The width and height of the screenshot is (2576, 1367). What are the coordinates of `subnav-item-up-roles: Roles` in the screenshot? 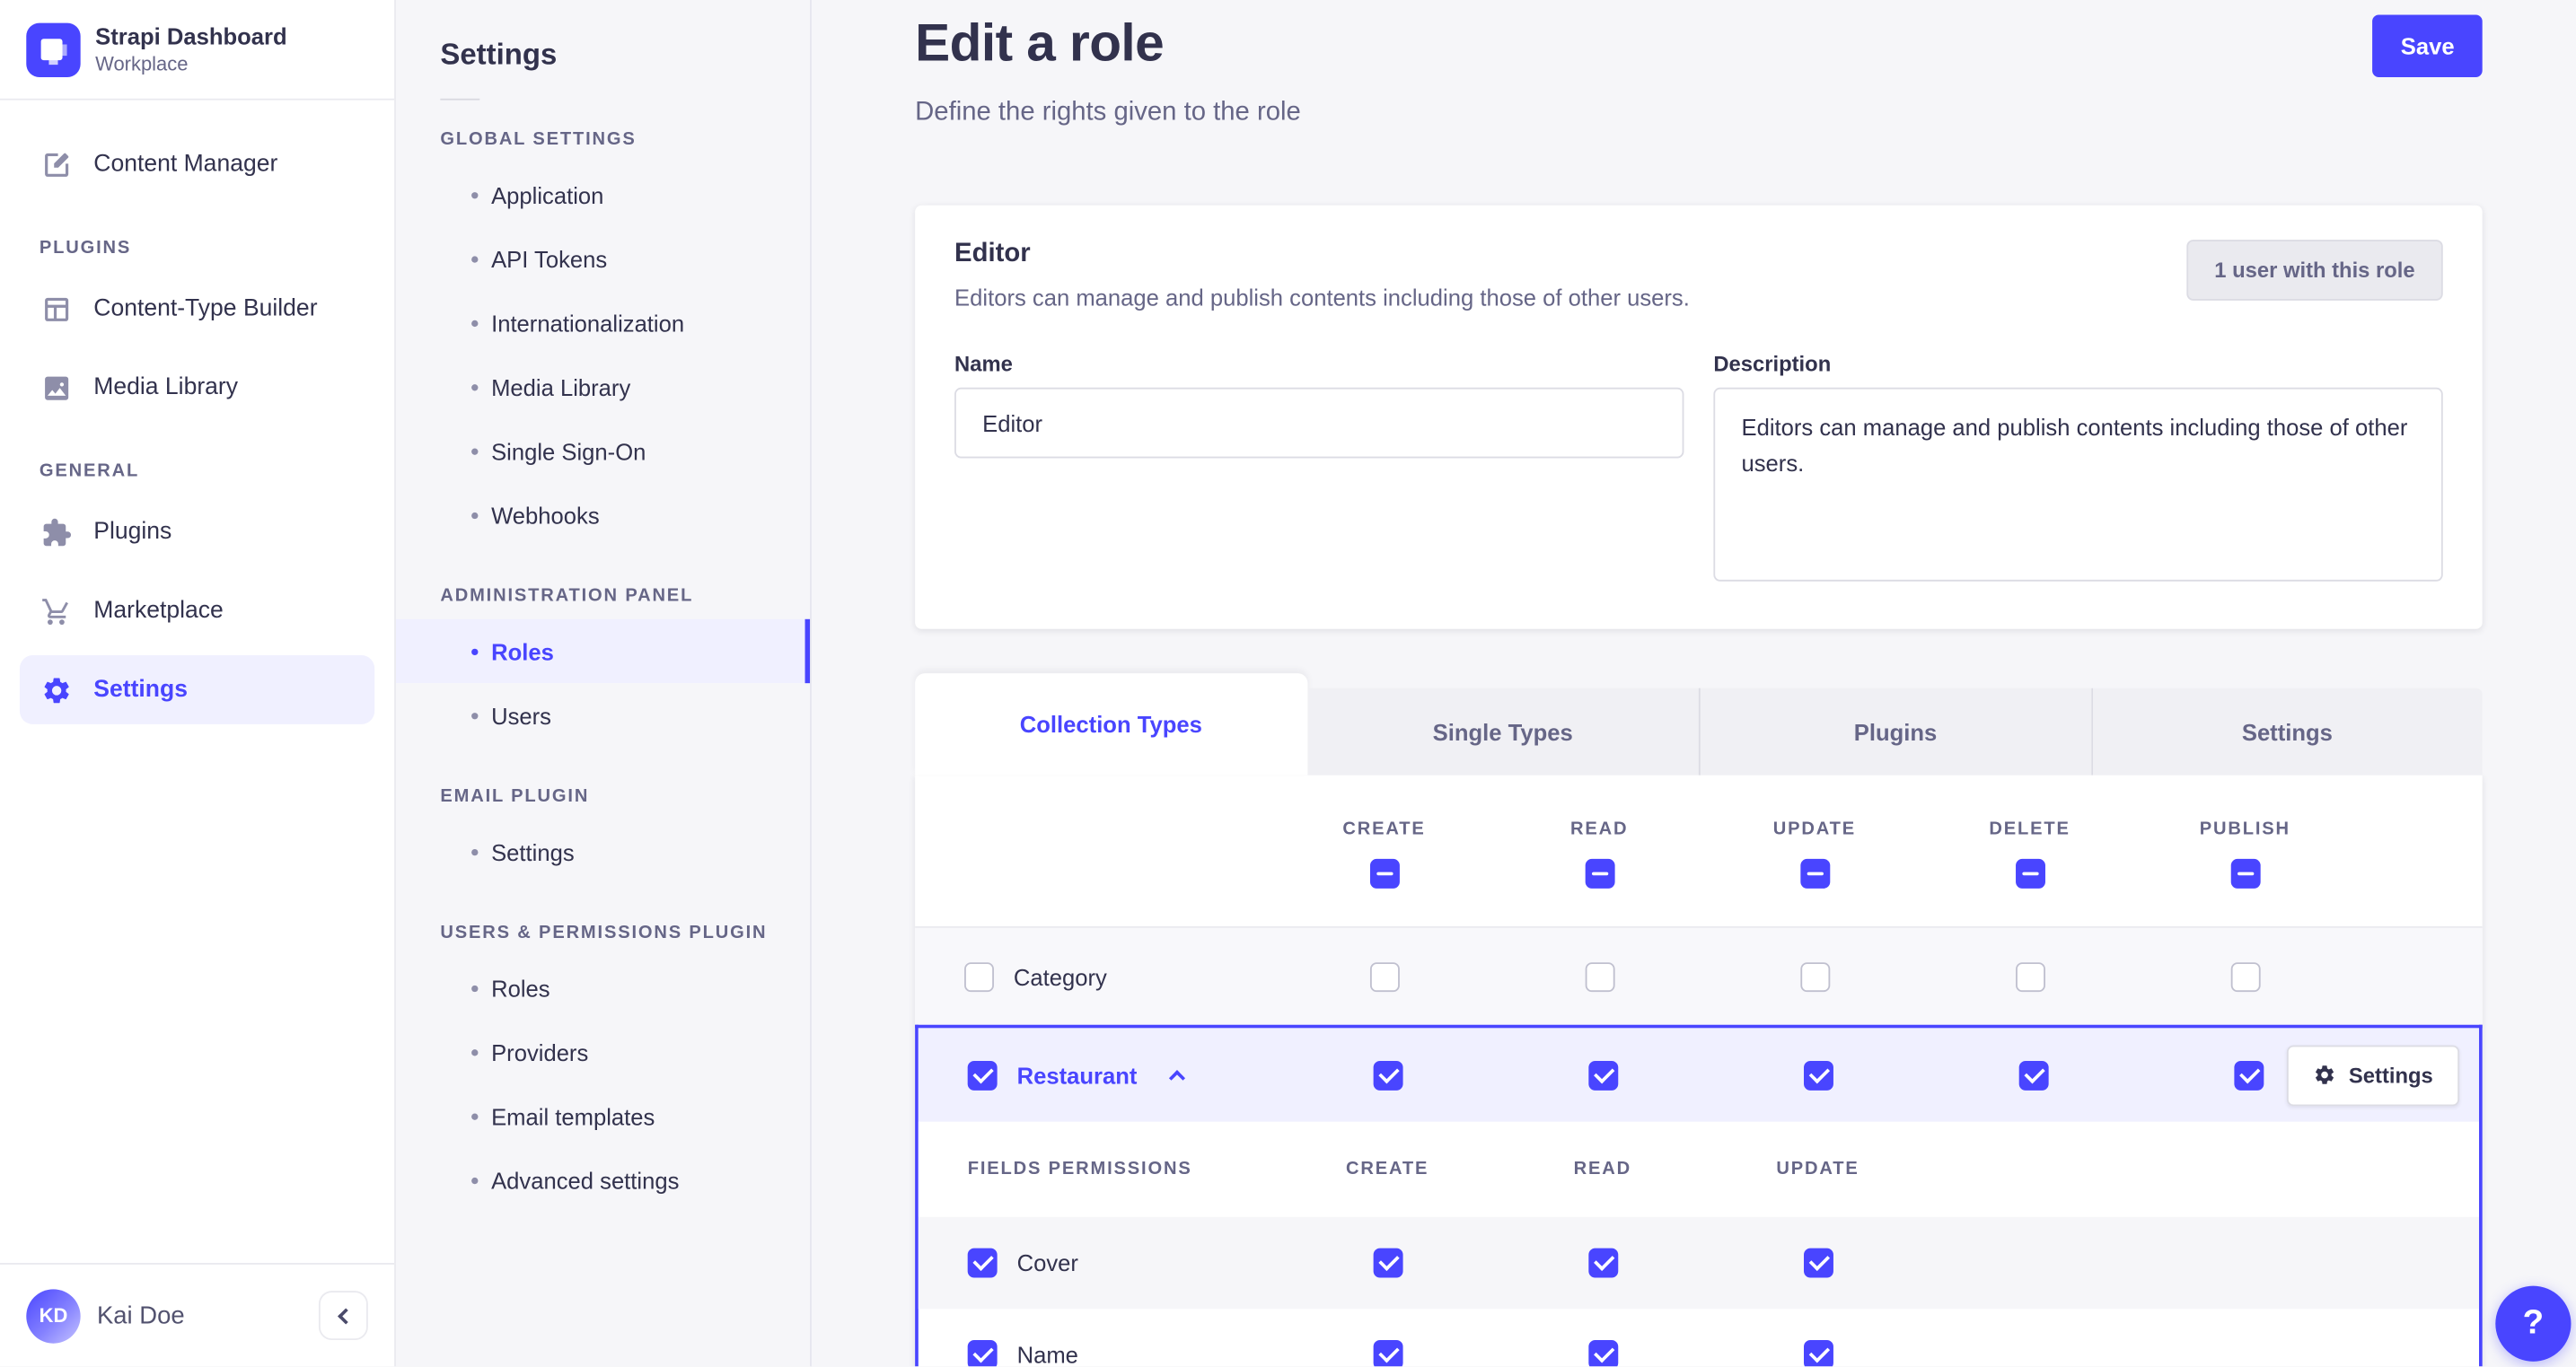 It's located at (603, 988).